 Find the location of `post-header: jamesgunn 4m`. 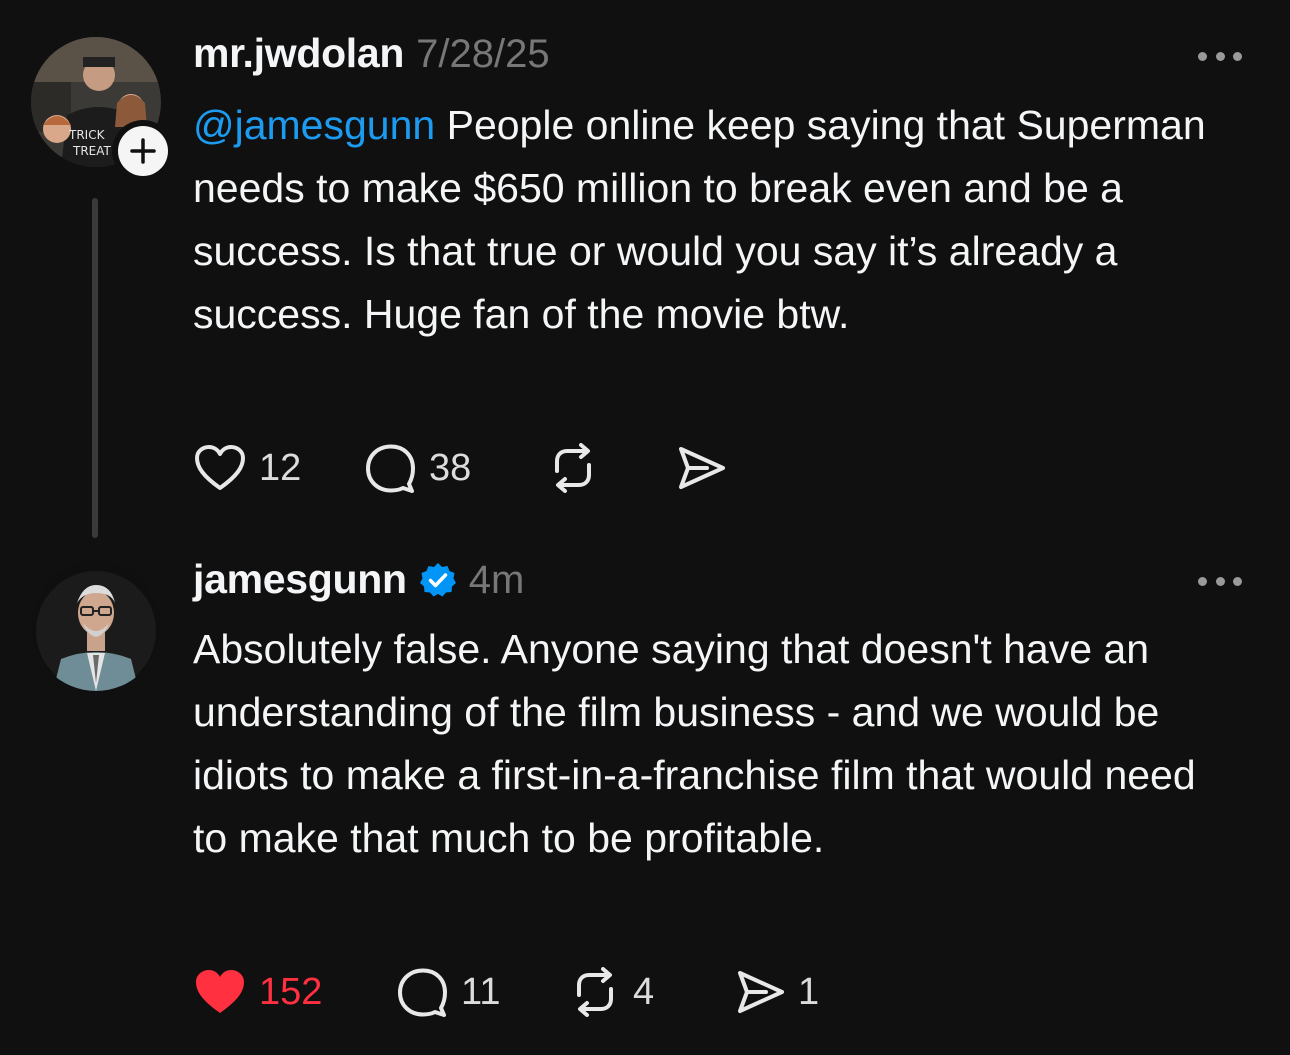

post-header: jamesgunn 4m is located at coordinates (358, 580).